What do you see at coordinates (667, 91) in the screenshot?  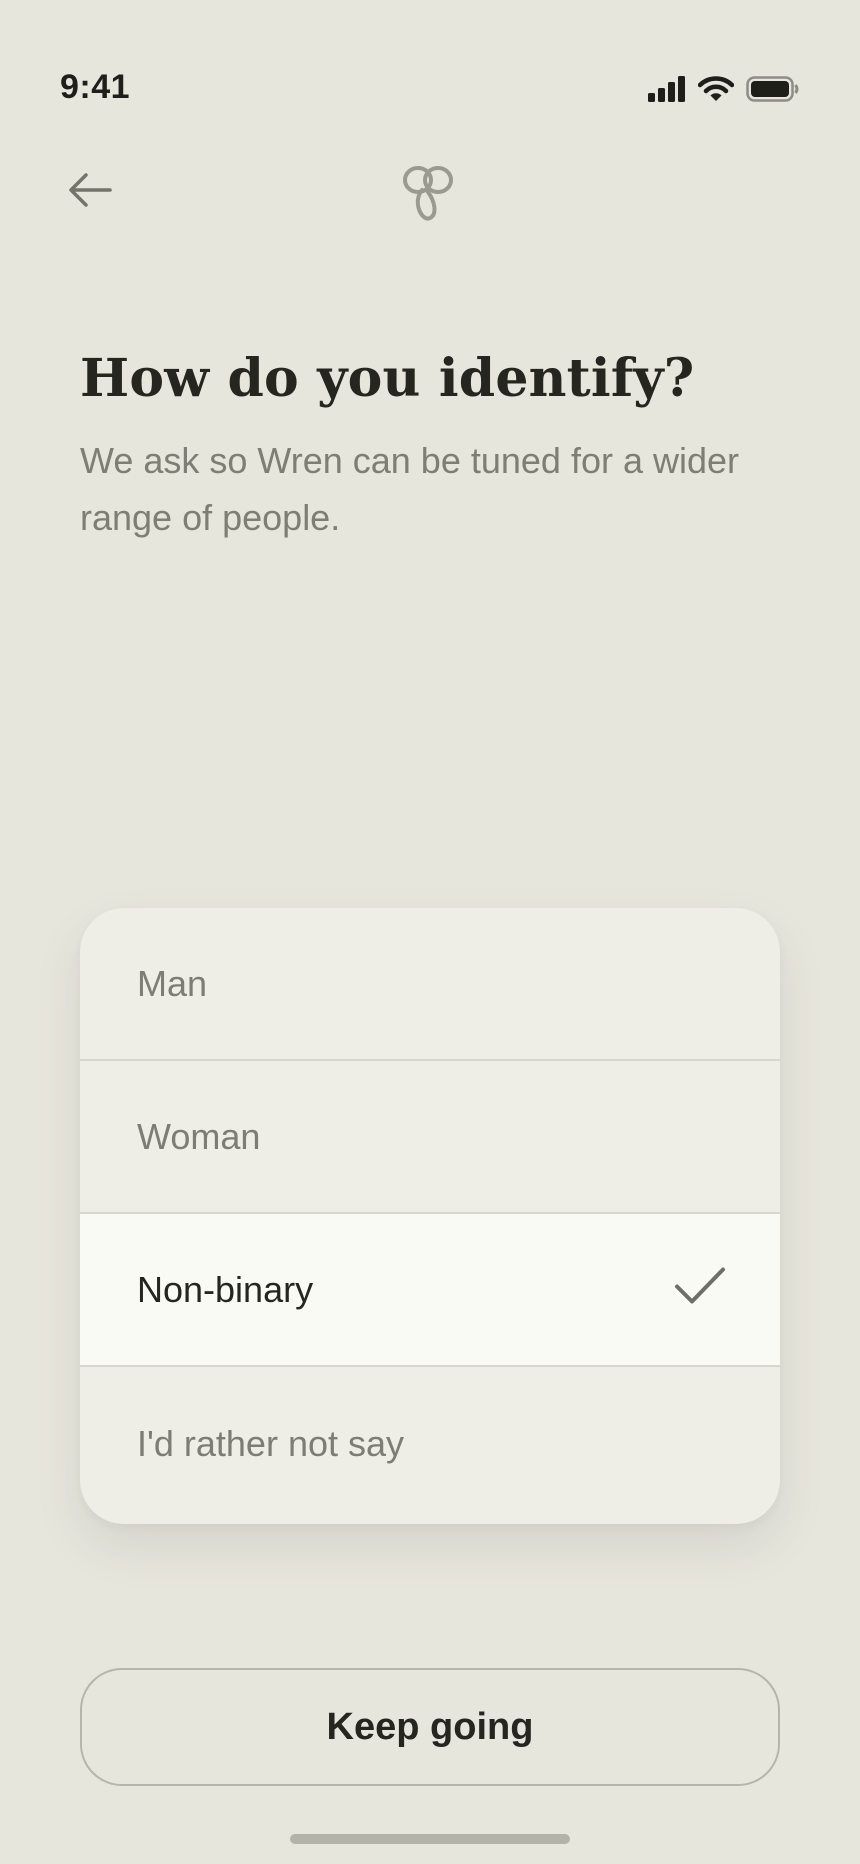 I see `cellular-signal-icon` at bounding box center [667, 91].